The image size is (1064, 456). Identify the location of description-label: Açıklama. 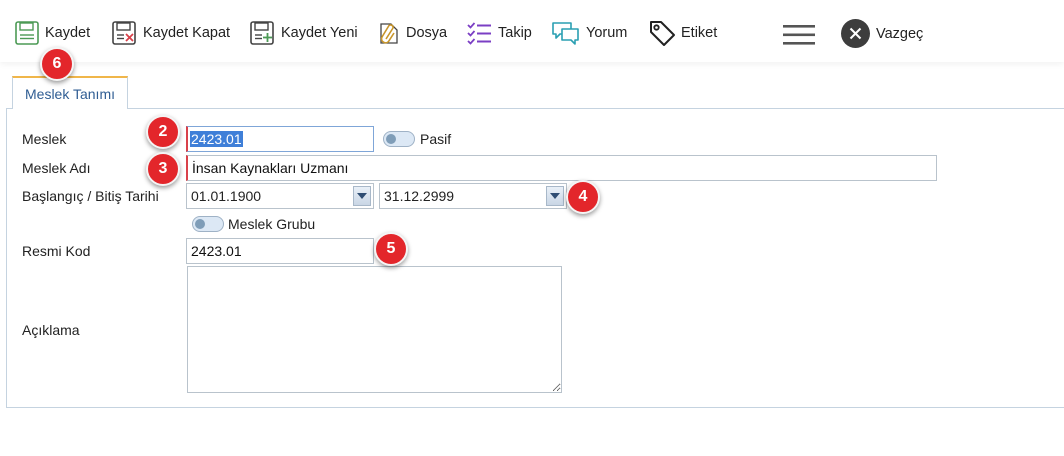
(51, 330).